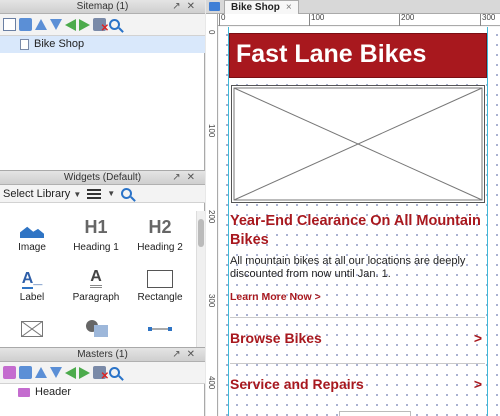 This screenshot has width=500, height=416. I want to click on tab-label: Bike Shop, so click(255, 7).